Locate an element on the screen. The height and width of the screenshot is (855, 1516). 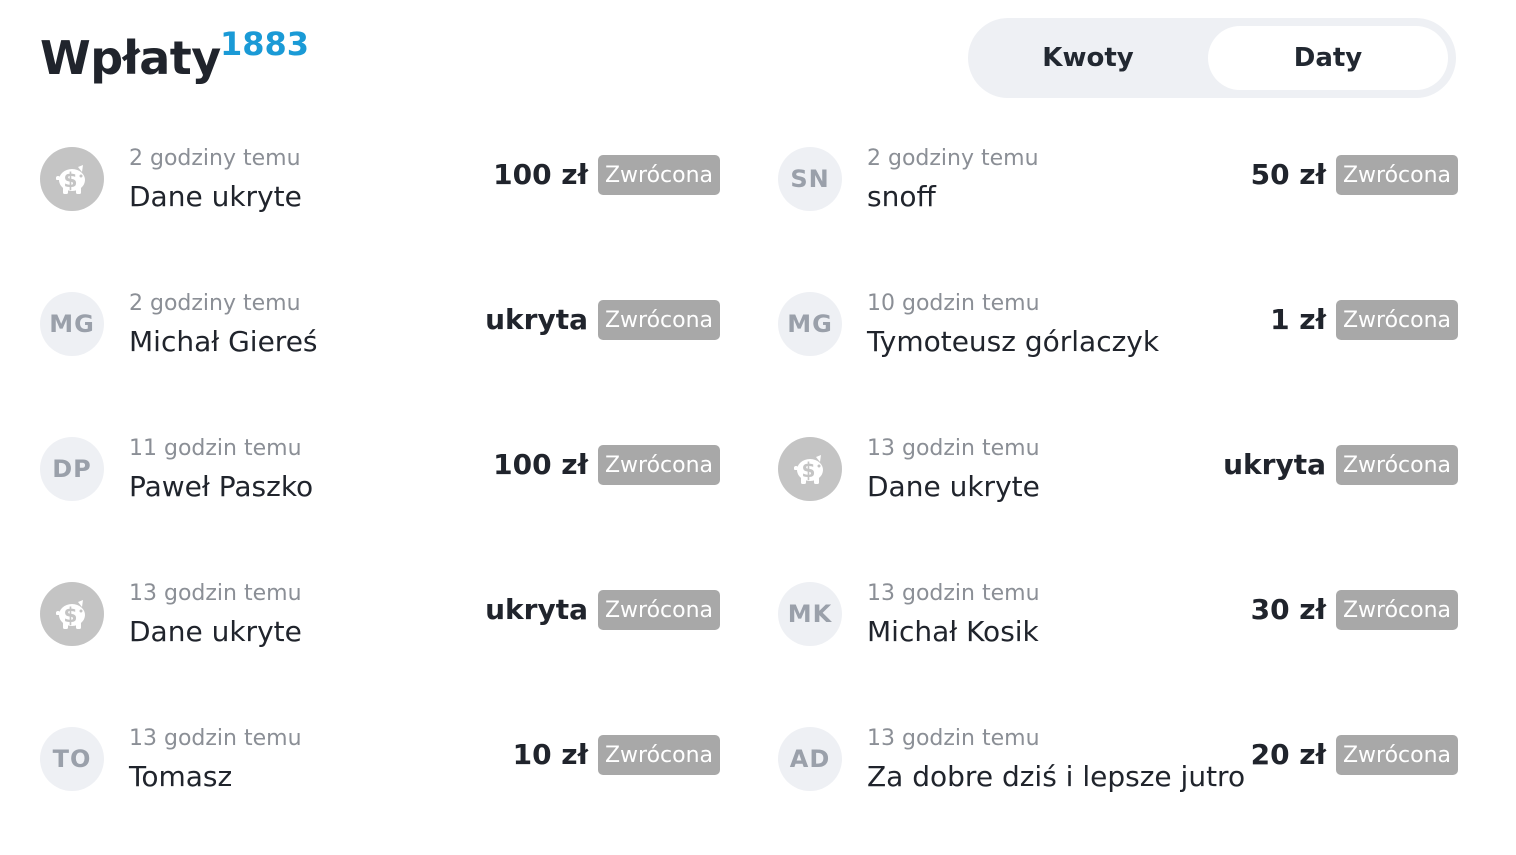
avatar-initials: MK is located at coordinates (810, 614).